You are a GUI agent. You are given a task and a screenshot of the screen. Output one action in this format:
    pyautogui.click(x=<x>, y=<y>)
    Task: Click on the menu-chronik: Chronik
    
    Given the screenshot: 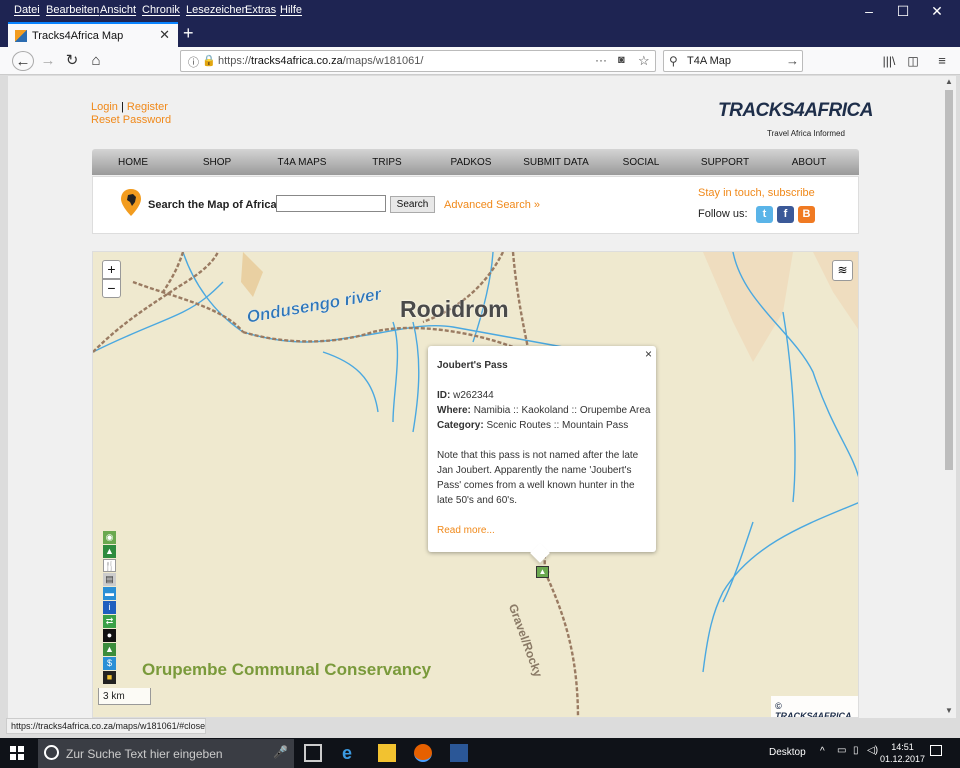 What is the action you would take?
    pyautogui.click(x=161, y=10)
    